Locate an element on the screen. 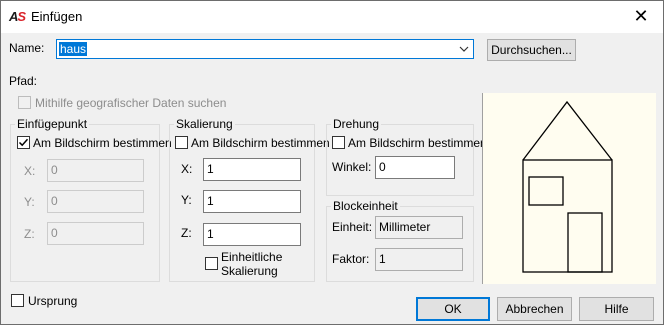 Image resolution: width=664 pixels, height=325 pixels. scale-x-field: 1 is located at coordinates (252, 169).